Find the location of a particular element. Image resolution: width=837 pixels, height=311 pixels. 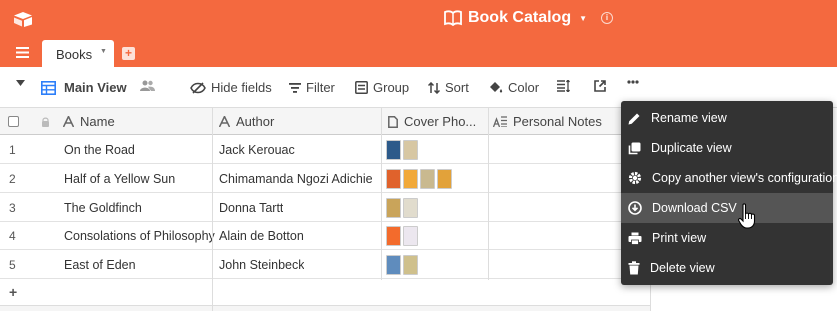

share-view-button is located at coordinates (600, 86).